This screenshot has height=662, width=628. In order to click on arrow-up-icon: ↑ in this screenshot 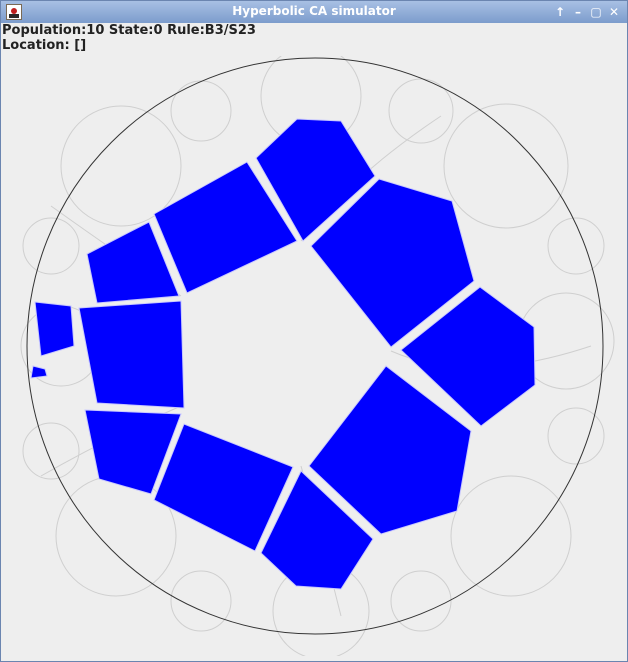, I will do `click(560, 12)`.